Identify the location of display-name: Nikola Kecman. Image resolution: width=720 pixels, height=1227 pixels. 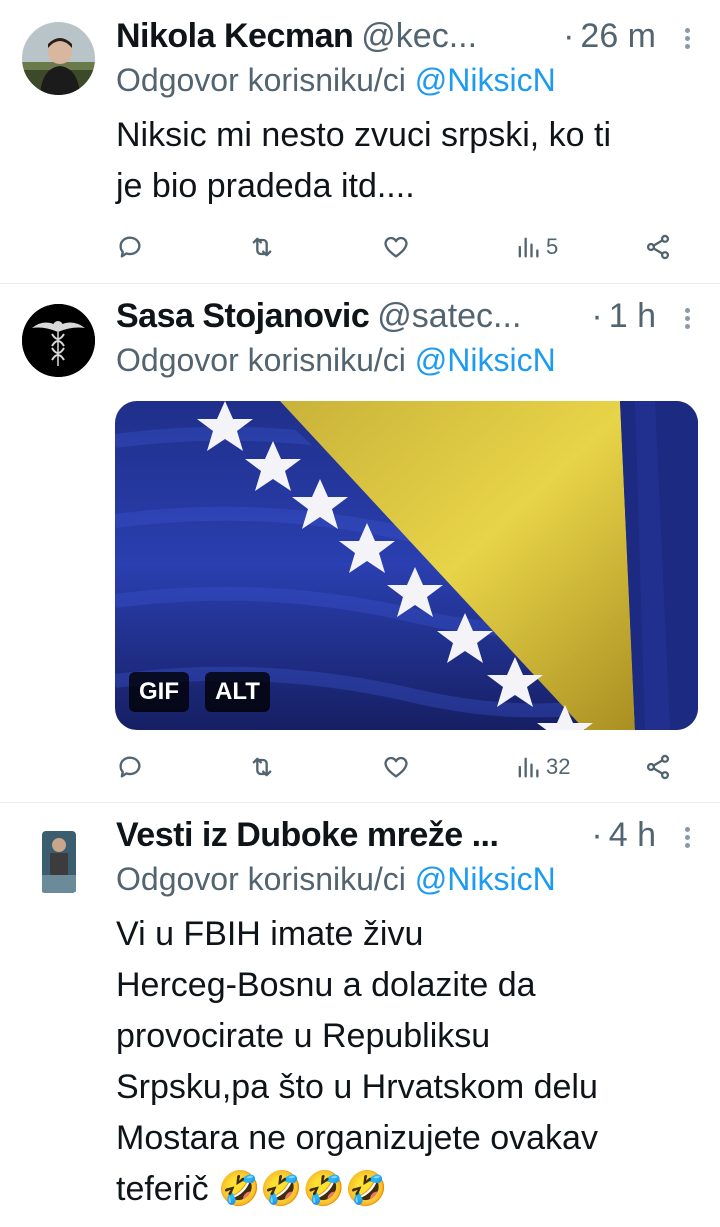
(235, 36).